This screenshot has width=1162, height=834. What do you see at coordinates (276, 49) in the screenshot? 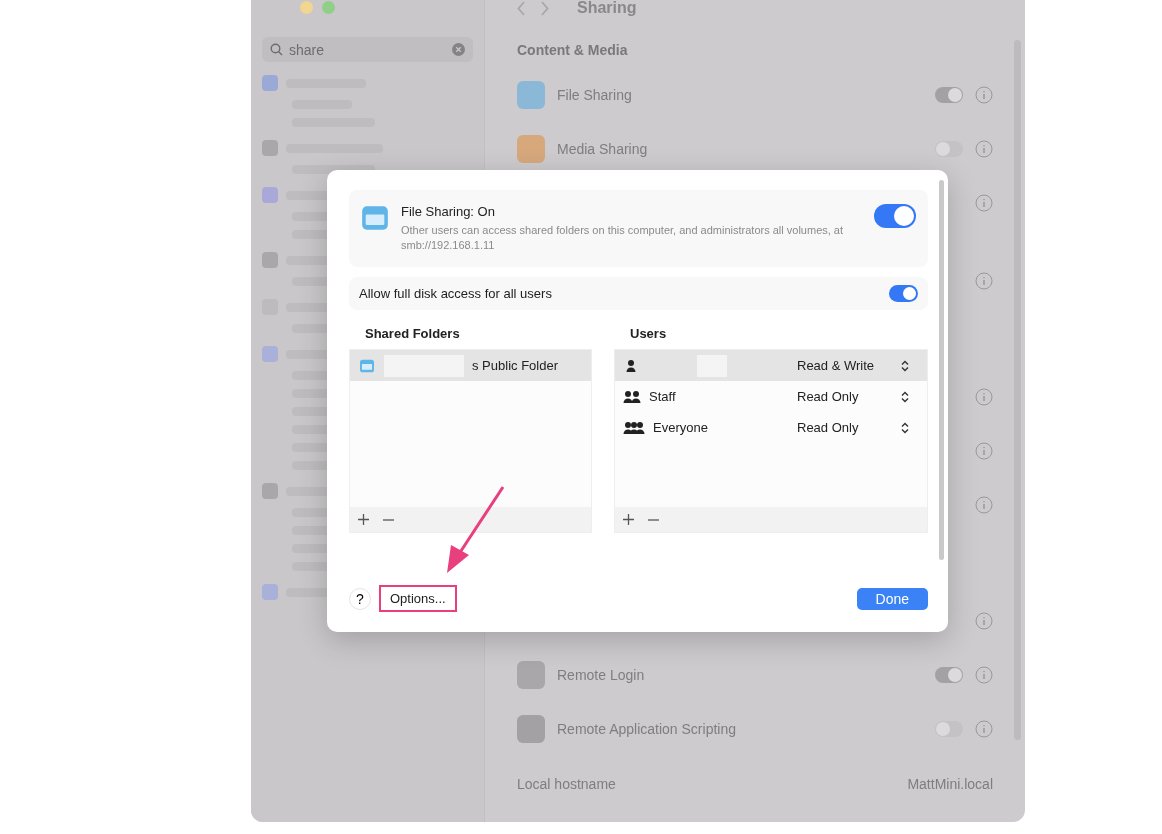
I see `search-icon` at bounding box center [276, 49].